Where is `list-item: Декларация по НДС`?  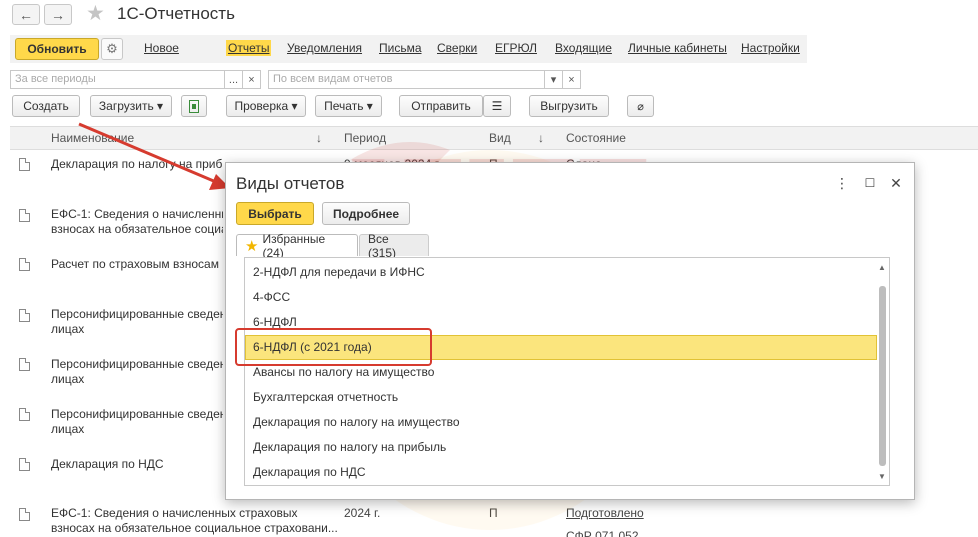
list-item: Декларация по НДС is located at coordinates (561, 472).